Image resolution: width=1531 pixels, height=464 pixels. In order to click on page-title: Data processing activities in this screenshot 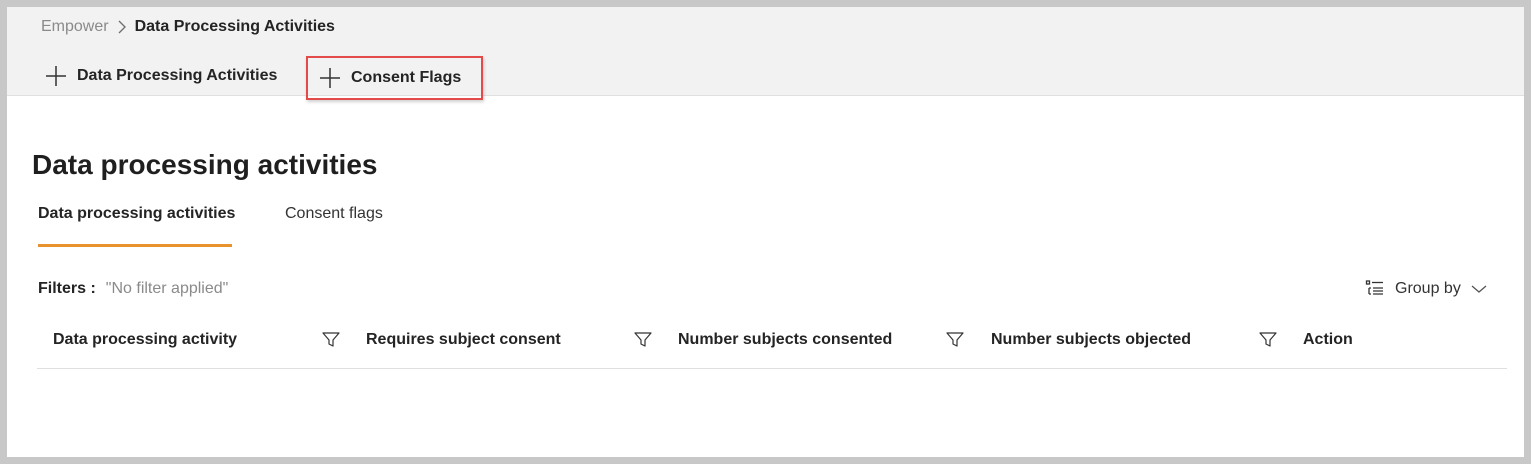, I will do `click(205, 164)`.